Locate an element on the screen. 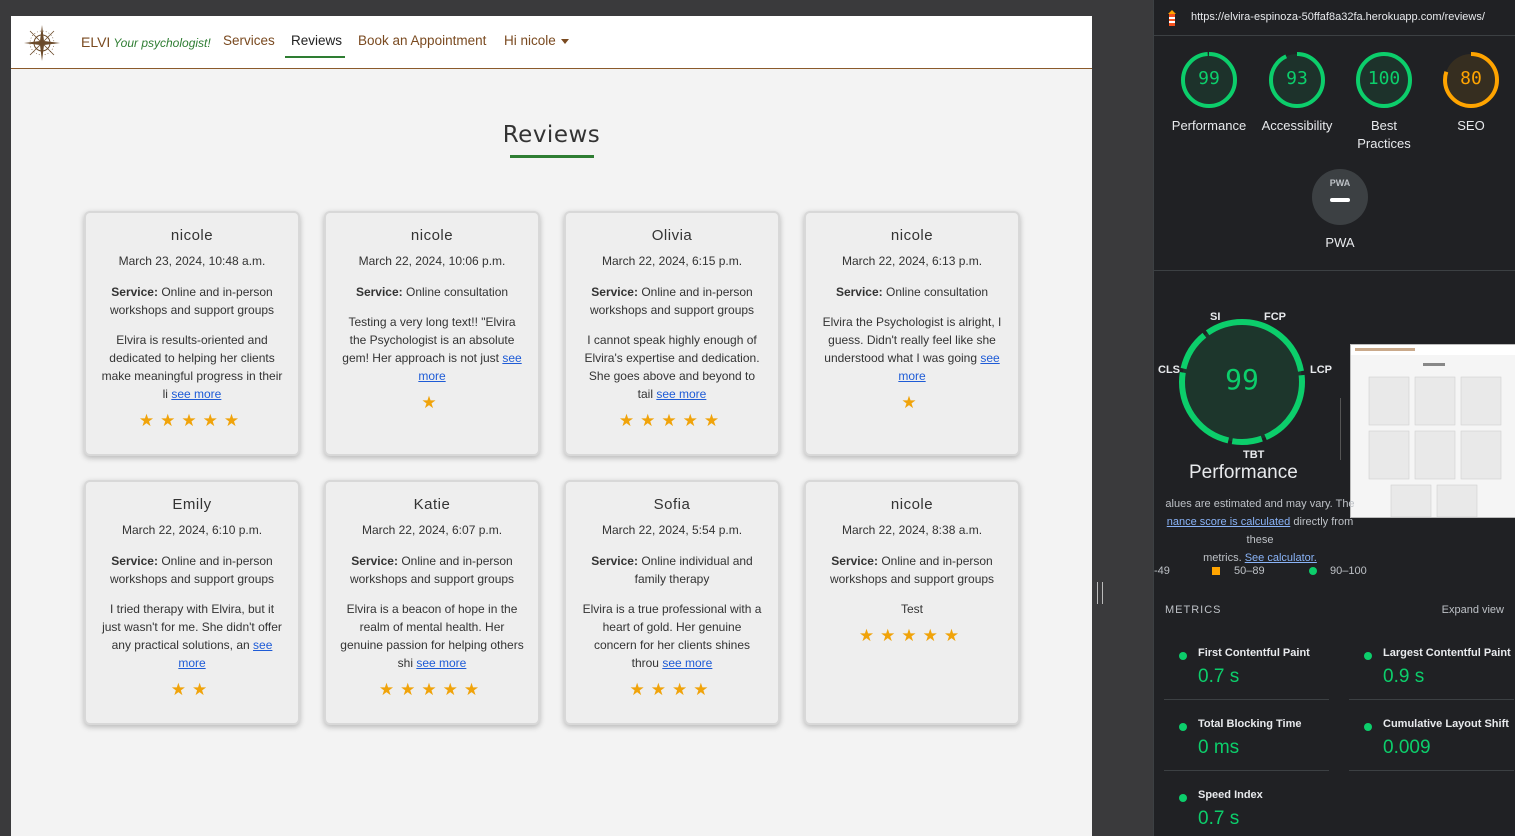  legend-high: 90–100 is located at coordinates (1348, 571).